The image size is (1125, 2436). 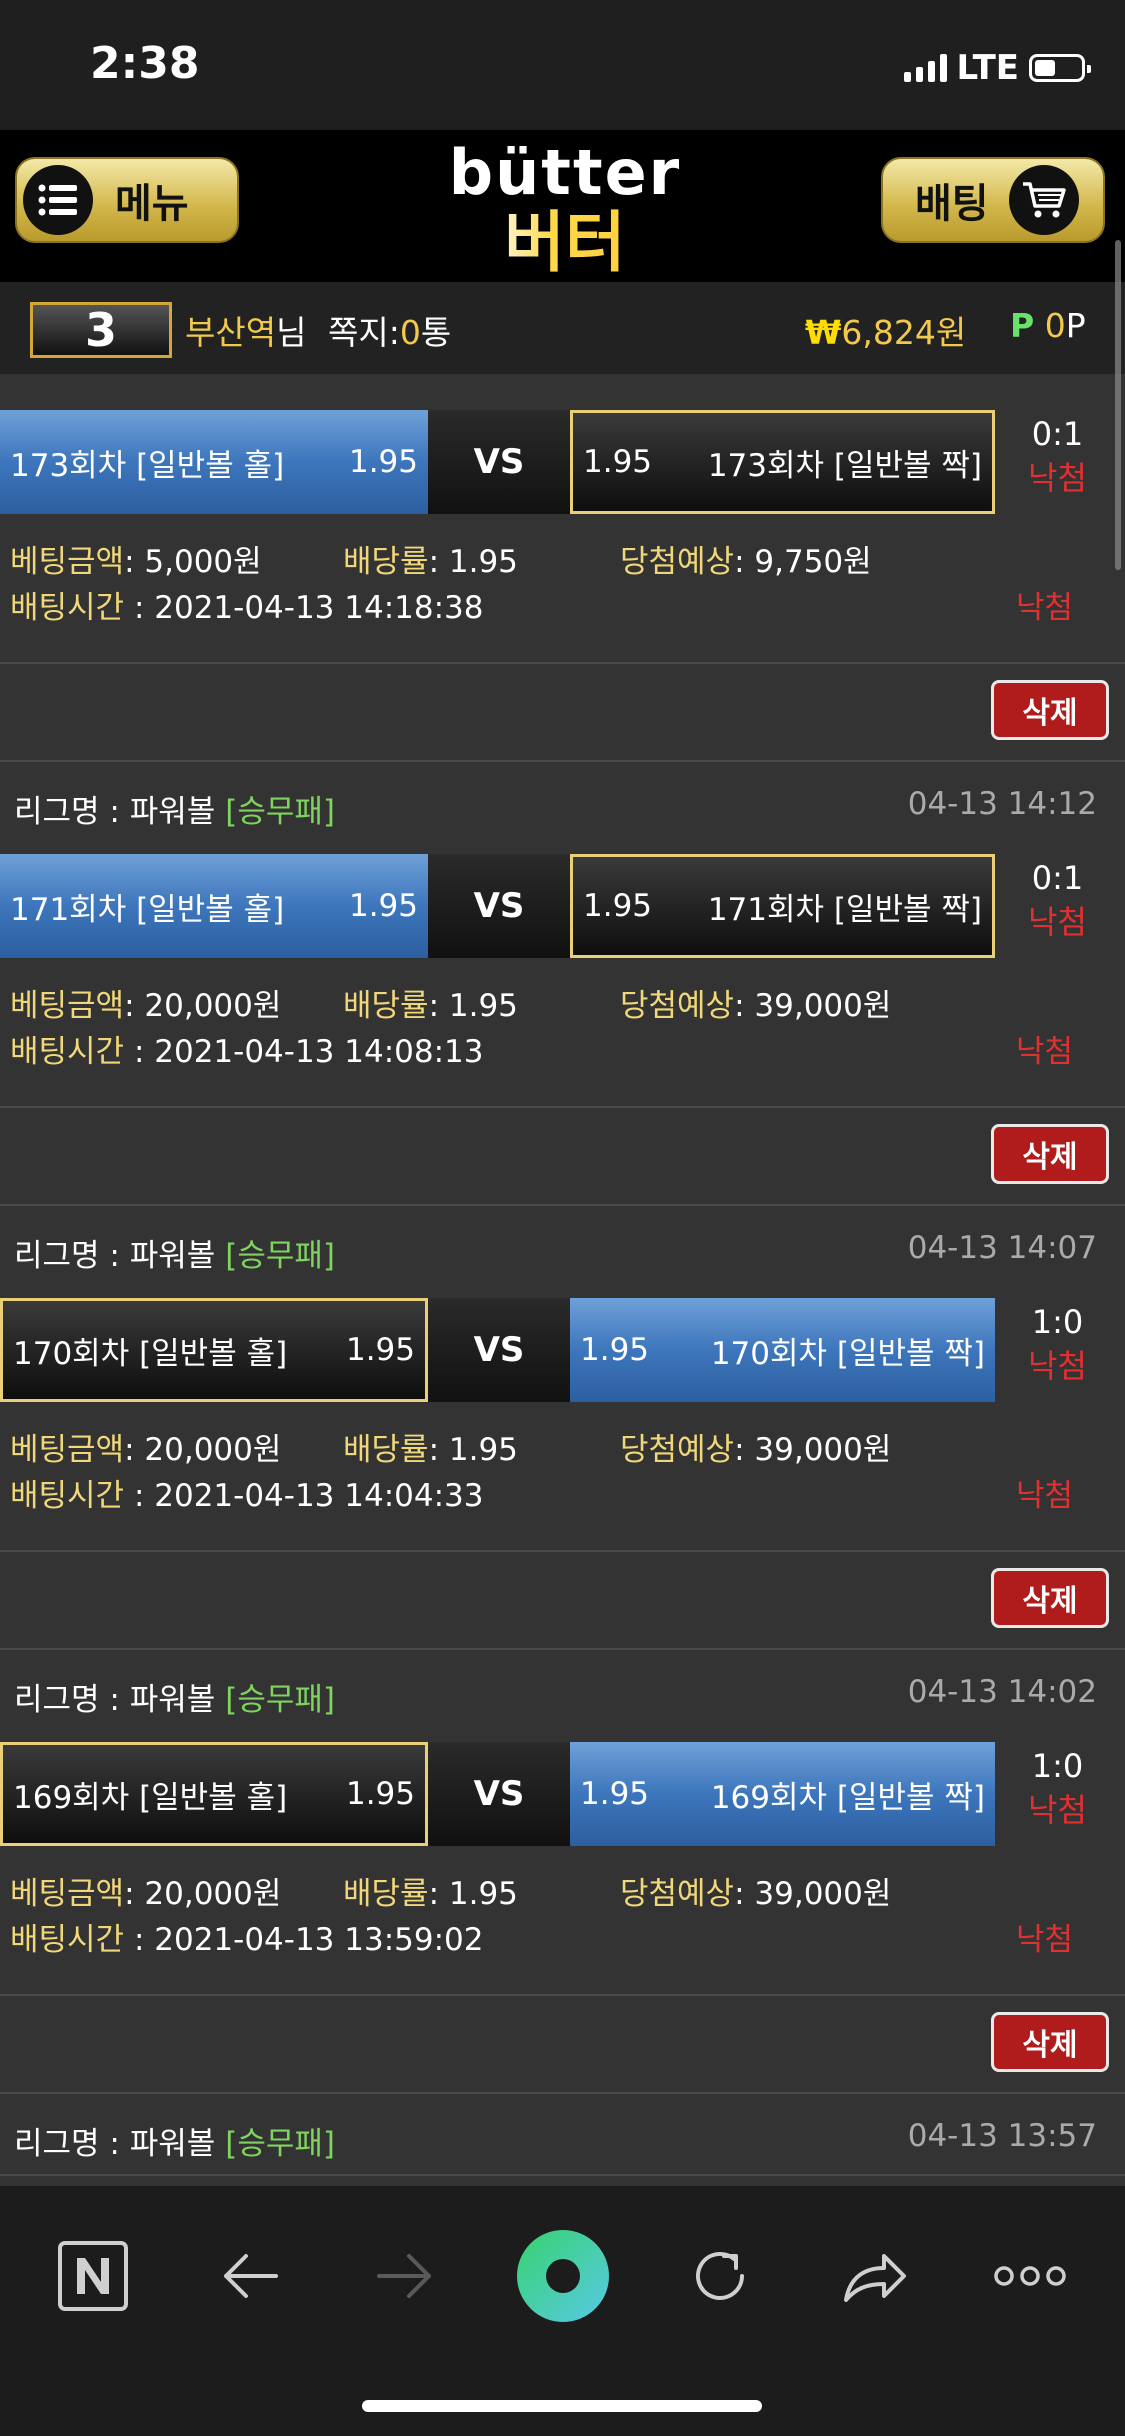 I want to click on message-count: 쪽지:0통, so click(x=389, y=330).